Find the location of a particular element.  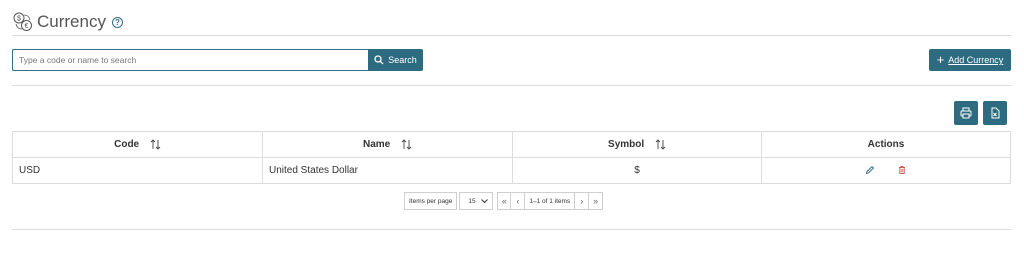

search-icon is located at coordinates (379, 60).